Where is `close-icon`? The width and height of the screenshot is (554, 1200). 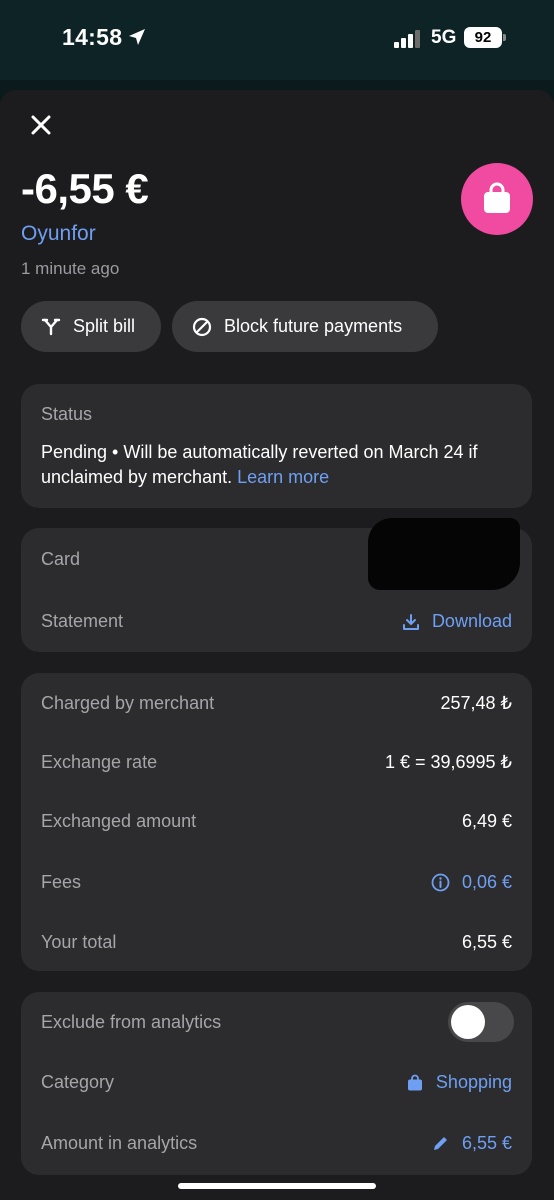
close-icon is located at coordinates (41, 125).